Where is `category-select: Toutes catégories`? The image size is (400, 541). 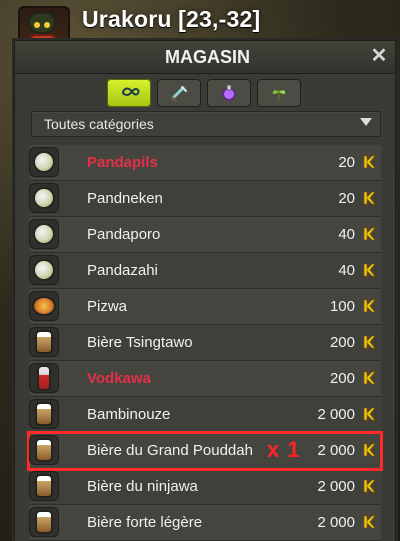 category-select: Toutes catégories is located at coordinates (206, 124).